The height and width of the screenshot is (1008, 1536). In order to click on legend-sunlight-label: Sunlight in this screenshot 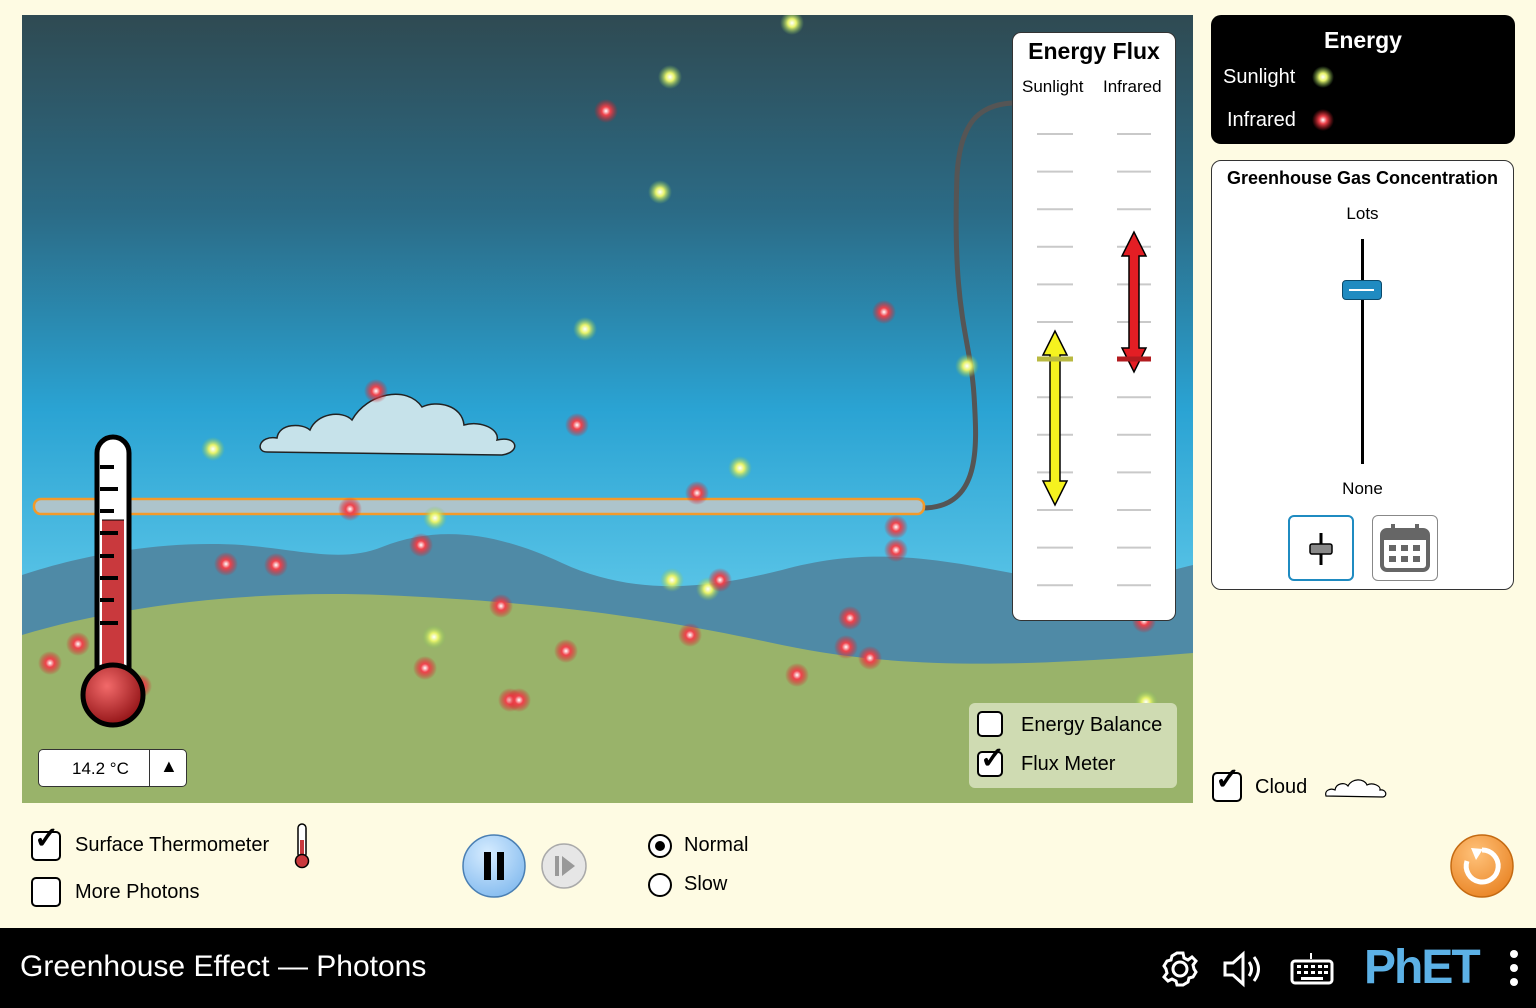, I will do `click(1259, 77)`.